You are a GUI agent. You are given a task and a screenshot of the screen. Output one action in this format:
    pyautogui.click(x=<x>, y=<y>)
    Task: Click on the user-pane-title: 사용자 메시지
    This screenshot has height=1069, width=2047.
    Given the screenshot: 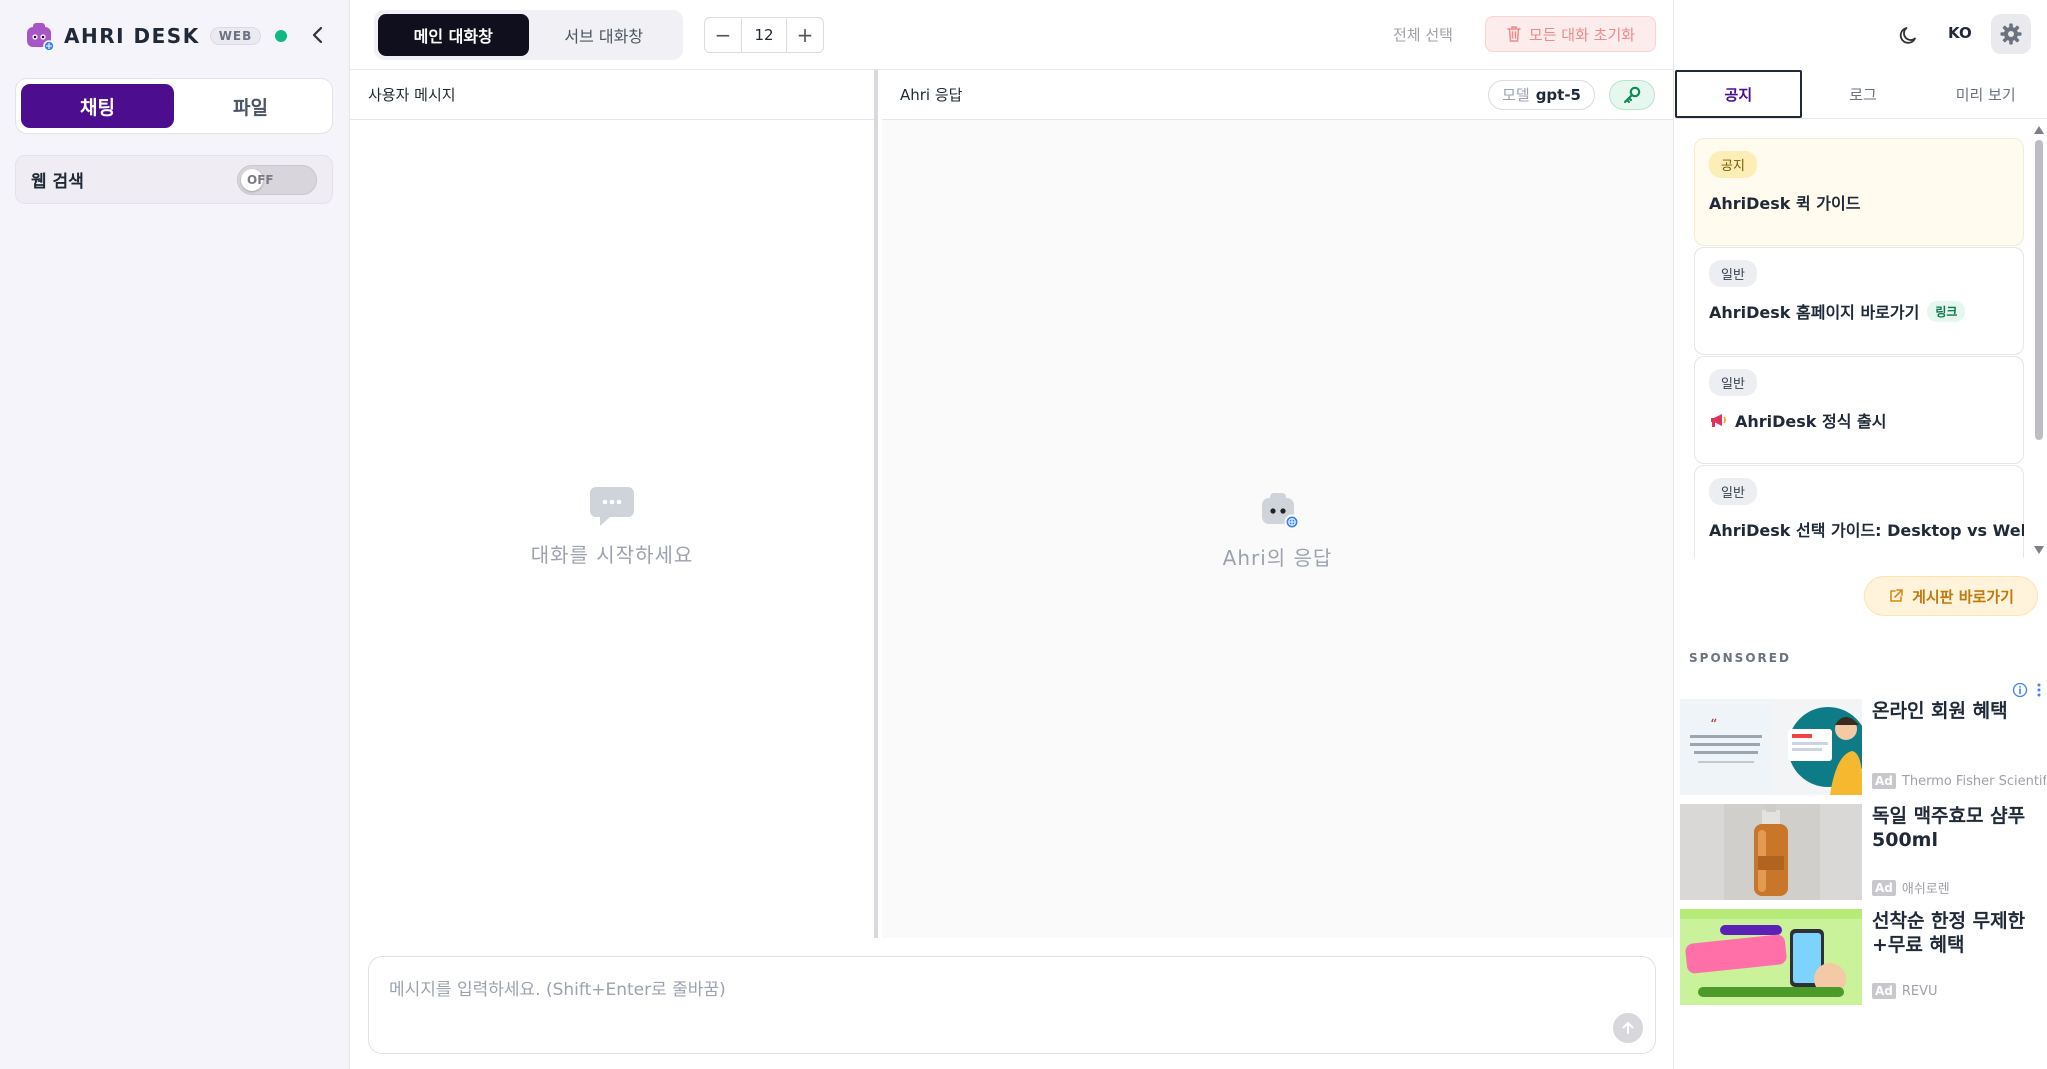 What is the action you would take?
    pyautogui.click(x=412, y=95)
    